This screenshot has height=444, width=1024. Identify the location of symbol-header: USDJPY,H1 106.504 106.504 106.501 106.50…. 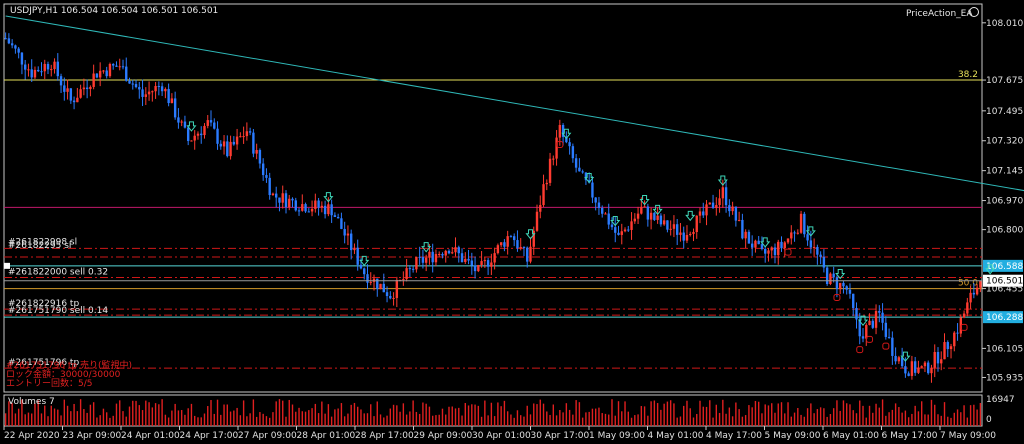
(114, 11).